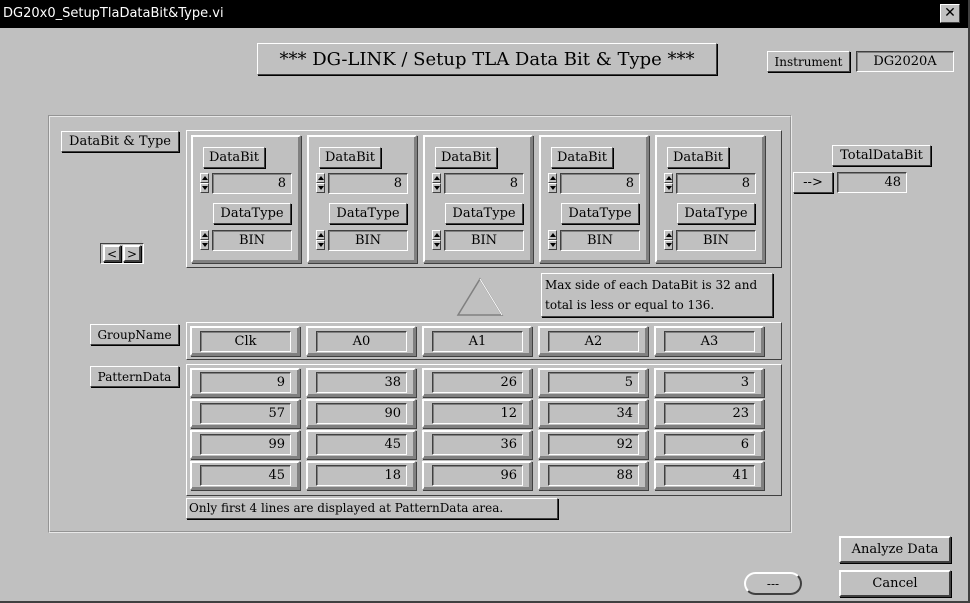  Describe the element at coordinates (881, 155) in the screenshot. I see `total-databit-label: TotalDataBit` at that location.